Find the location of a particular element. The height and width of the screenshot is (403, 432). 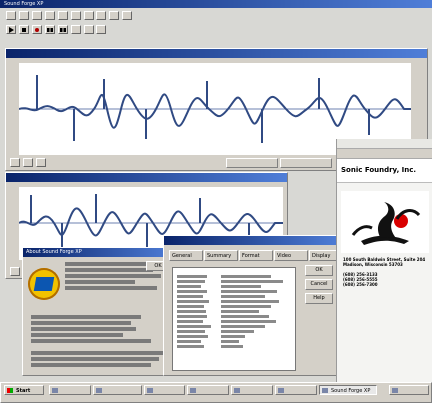

waveform-1-scroll-button is located at coordinates (40, 162).